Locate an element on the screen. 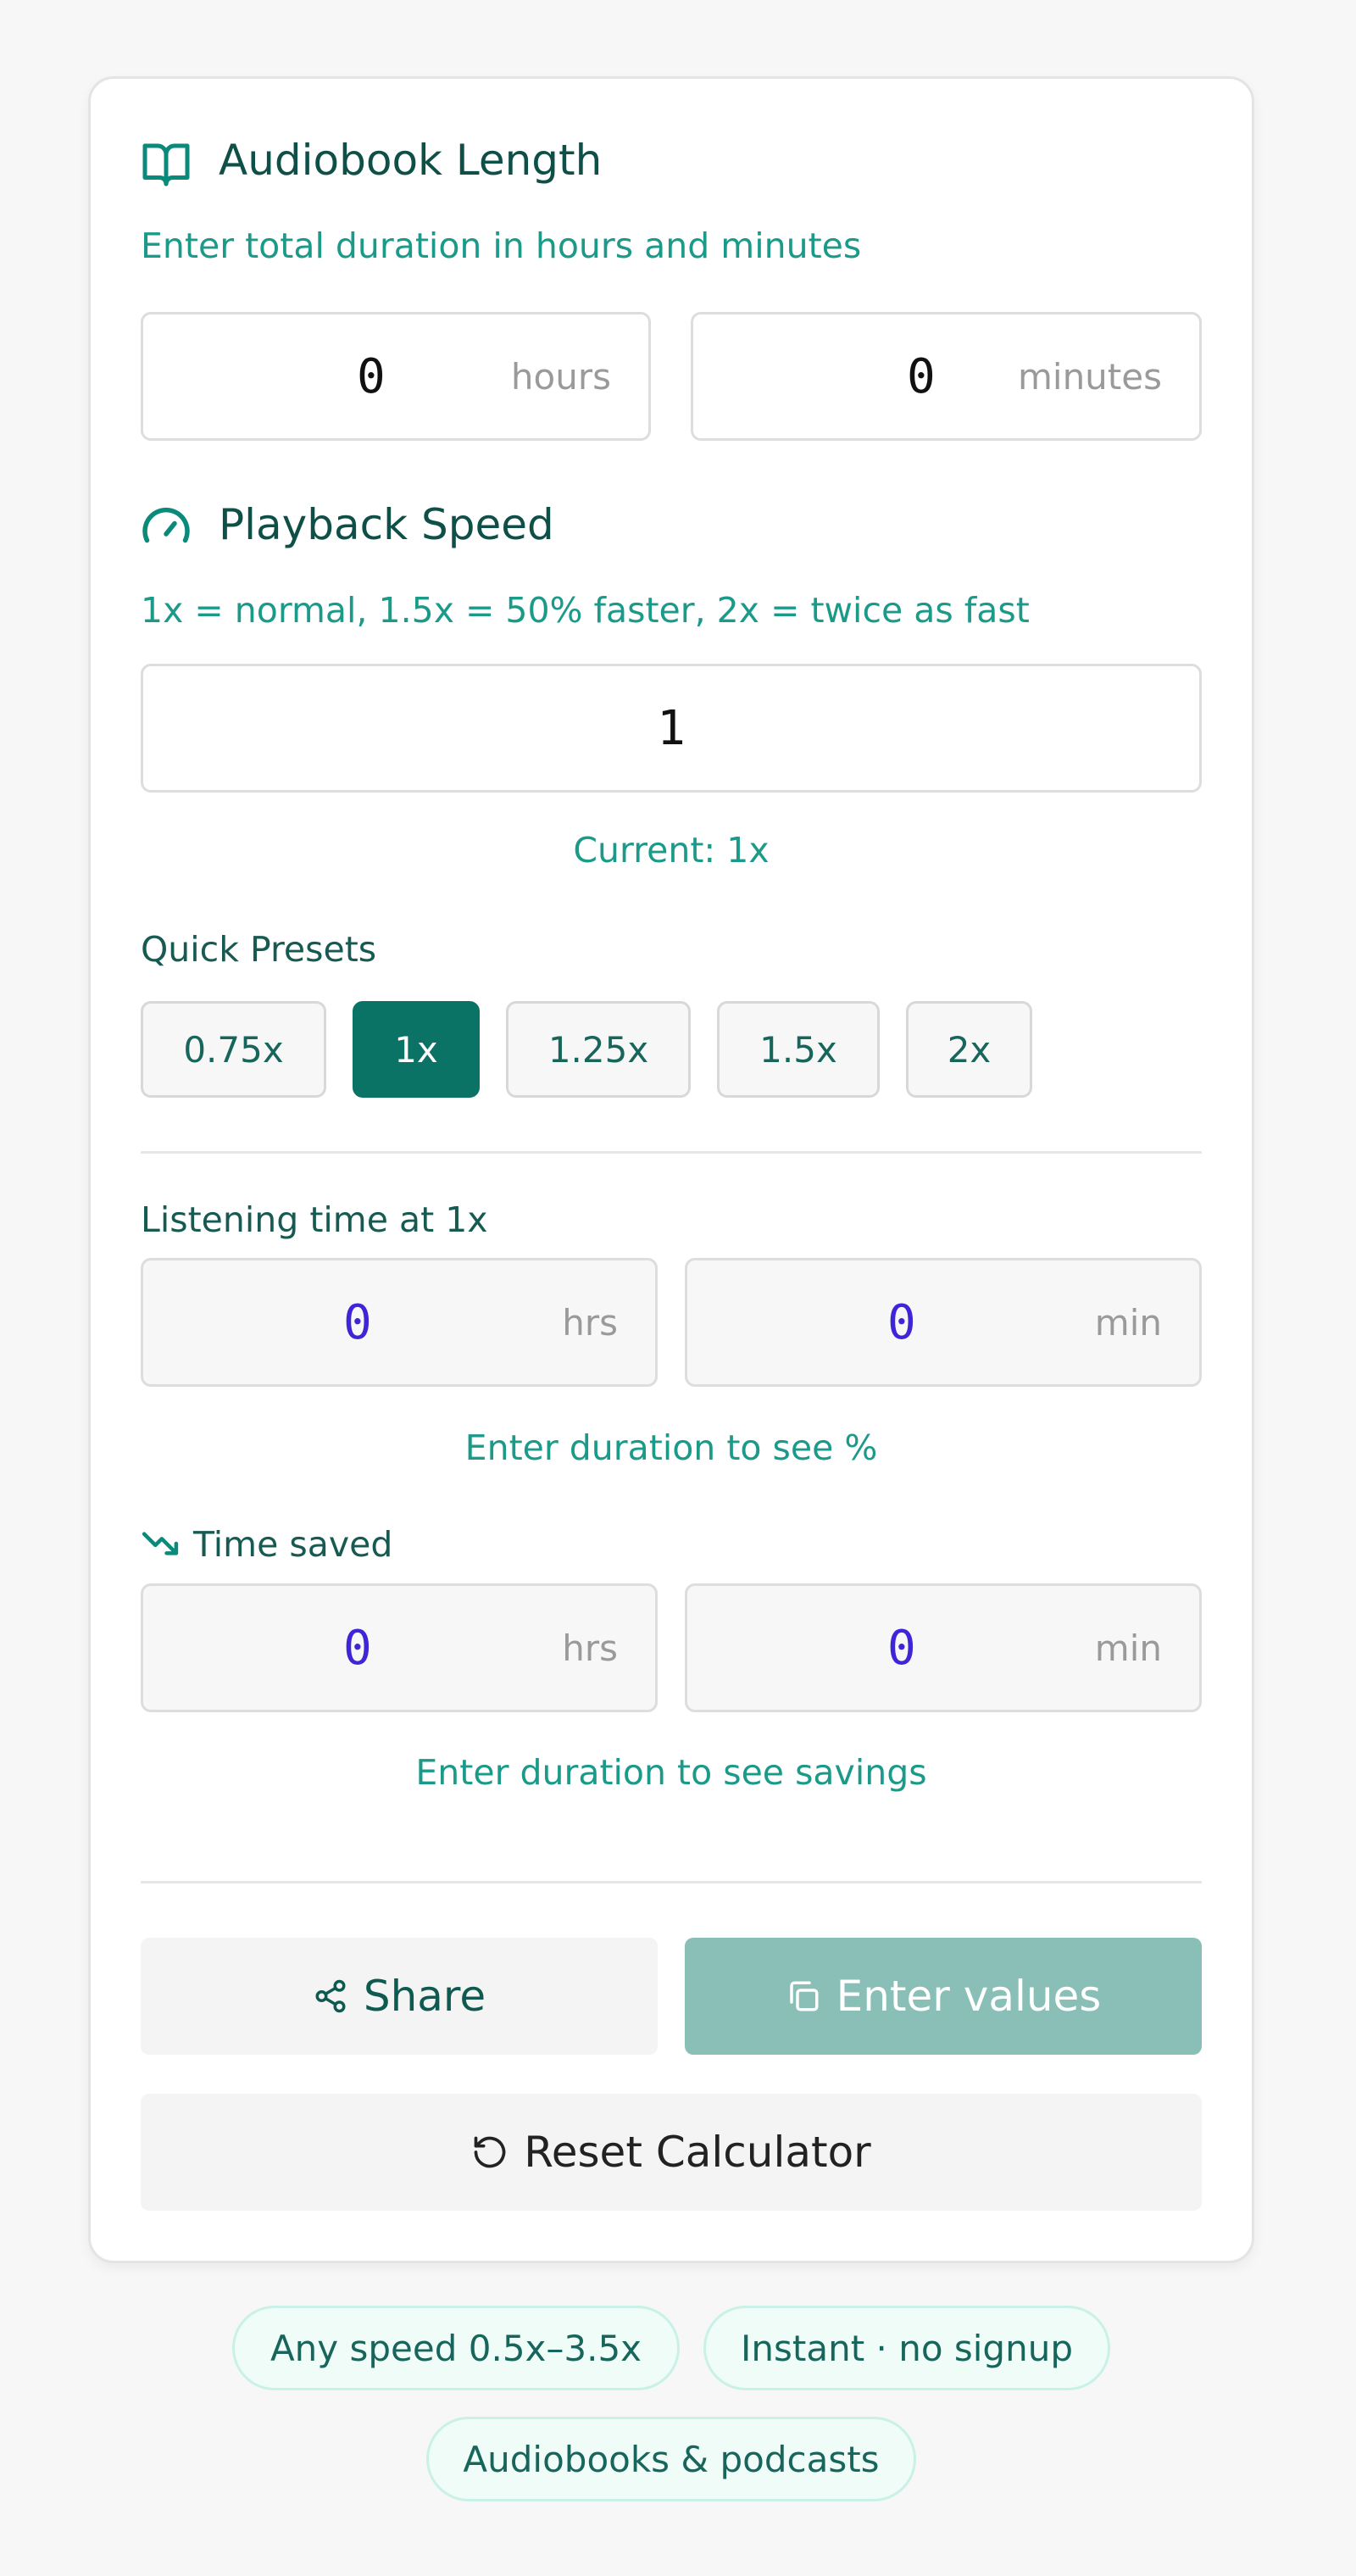 This screenshot has width=1356, height=2576. gauge-icon is located at coordinates (166, 526).